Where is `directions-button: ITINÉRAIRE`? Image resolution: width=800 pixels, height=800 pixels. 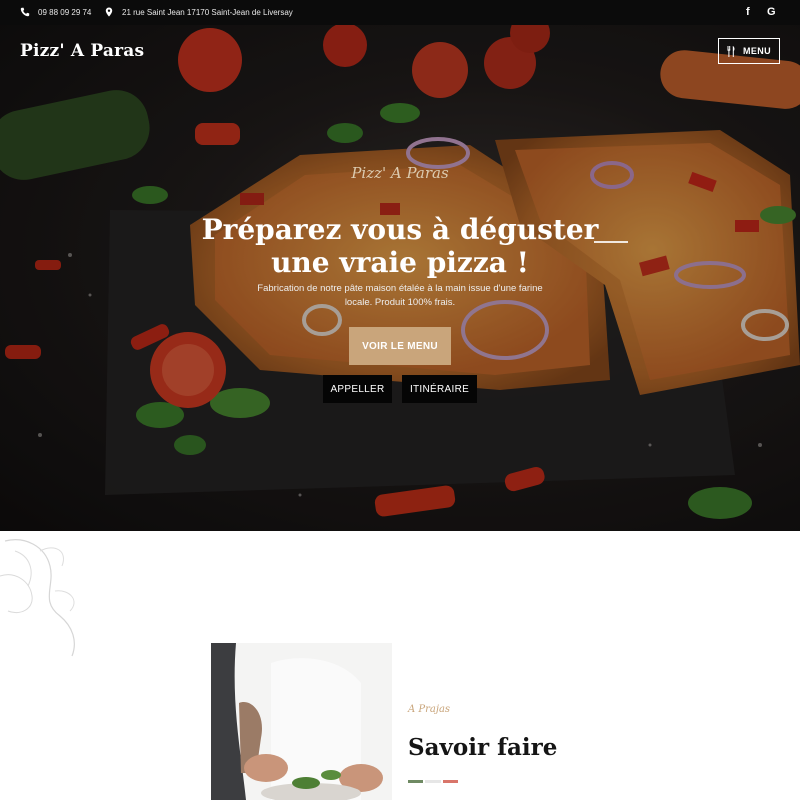 directions-button: ITINÉRAIRE is located at coordinates (439, 389).